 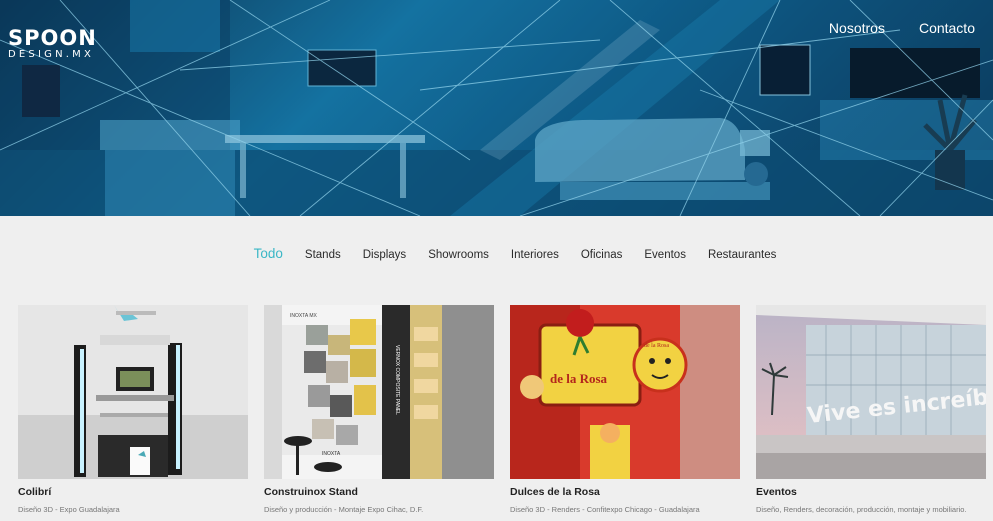 What do you see at coordinates (397, 380) in the screenshot?
I see `thumb-sign-vernox: VERNOX COMPOSITE PANEL` at bounding box center [397, 380].